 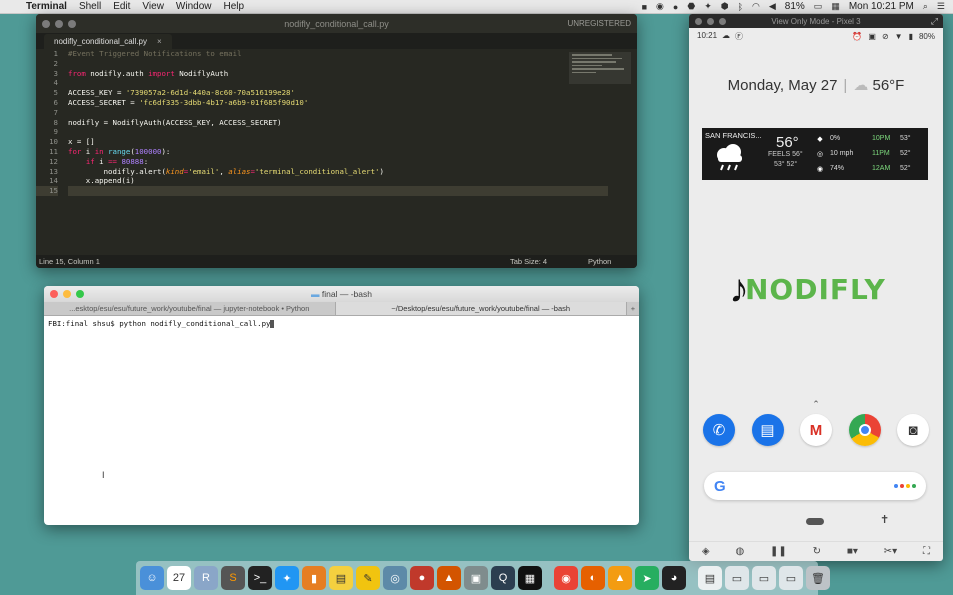 What do you see at coordinates (530, 578) in the screenshot?
I see `activity-icon: ▦` at bounding box center [530, 578].